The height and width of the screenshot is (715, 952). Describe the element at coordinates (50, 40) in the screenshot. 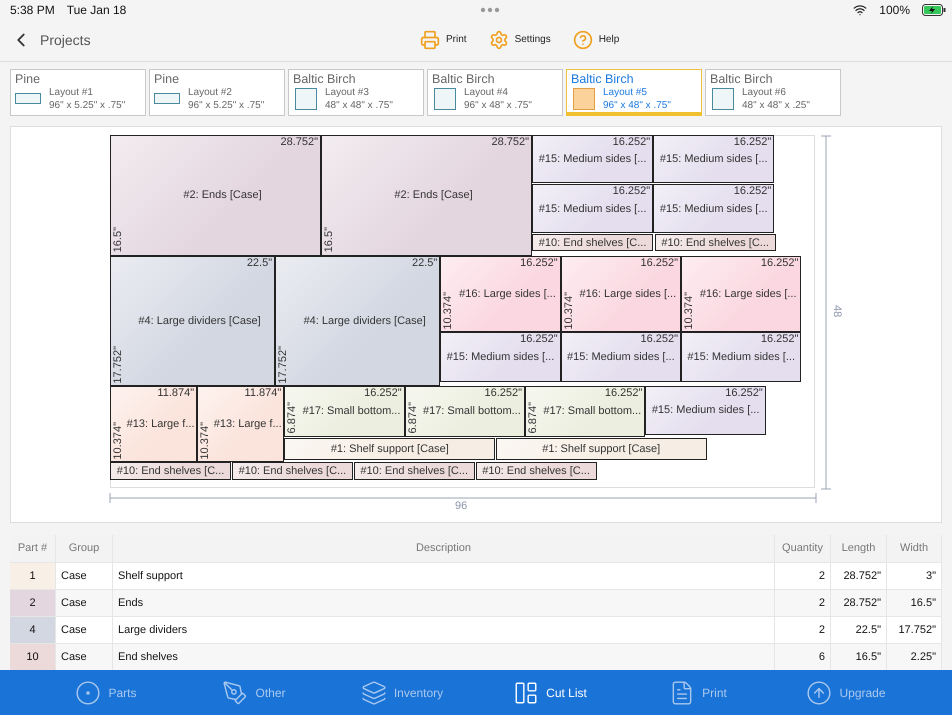

I see `back-link: Projects` at that location.